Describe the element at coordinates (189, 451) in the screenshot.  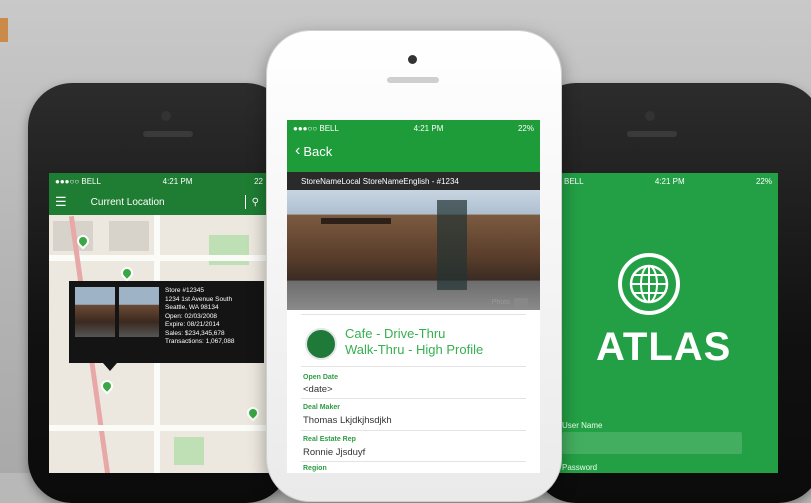
I see `map-park` at that location.